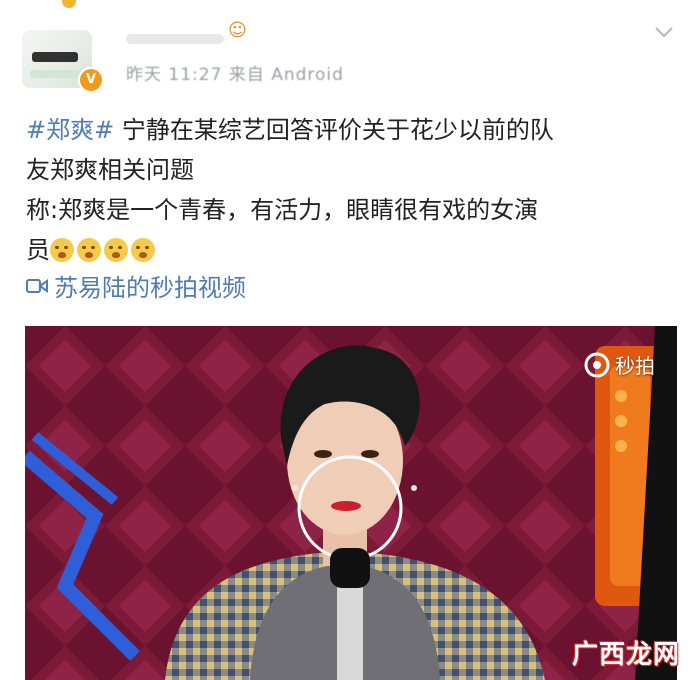  Describe the element at coordinates (69, 4) in the screenshot. I see `badge-decoration` at that location.